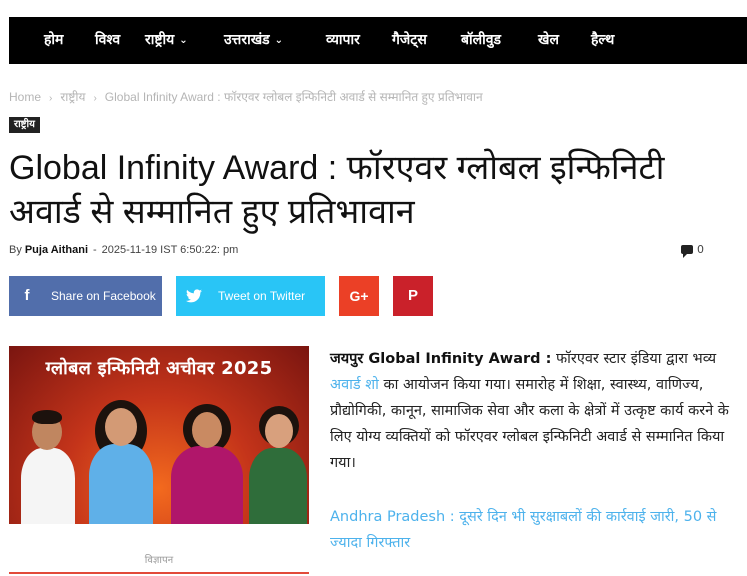  I want to click on share-facebook-button: f Share on Facebook, so click(85, 296).